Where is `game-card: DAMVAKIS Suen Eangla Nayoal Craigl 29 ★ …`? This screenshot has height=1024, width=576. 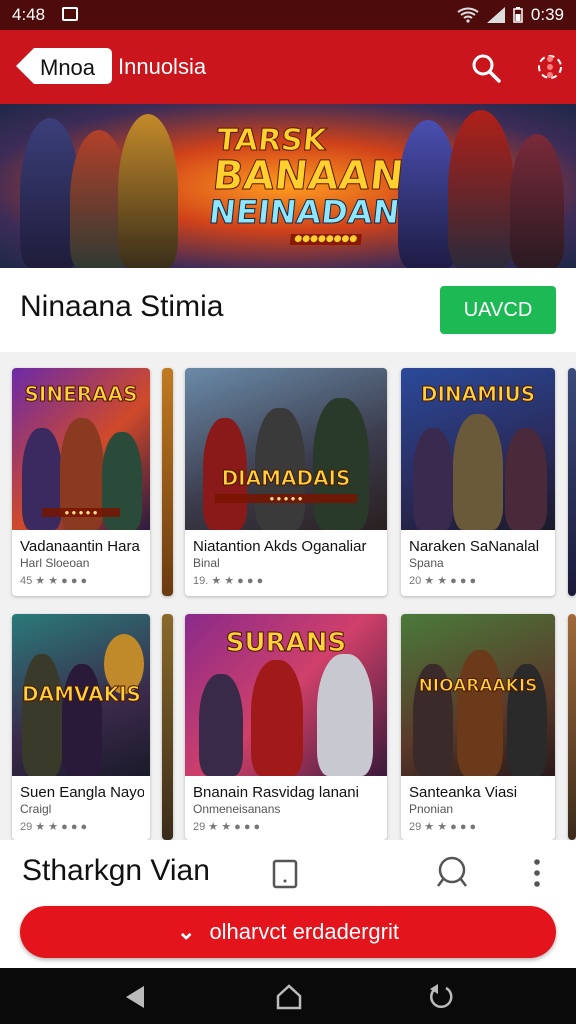 game-card: DAMVAKIS Suen Eangla Nayoal Craigl 29 ★ … is located at coordinates (81, 727).